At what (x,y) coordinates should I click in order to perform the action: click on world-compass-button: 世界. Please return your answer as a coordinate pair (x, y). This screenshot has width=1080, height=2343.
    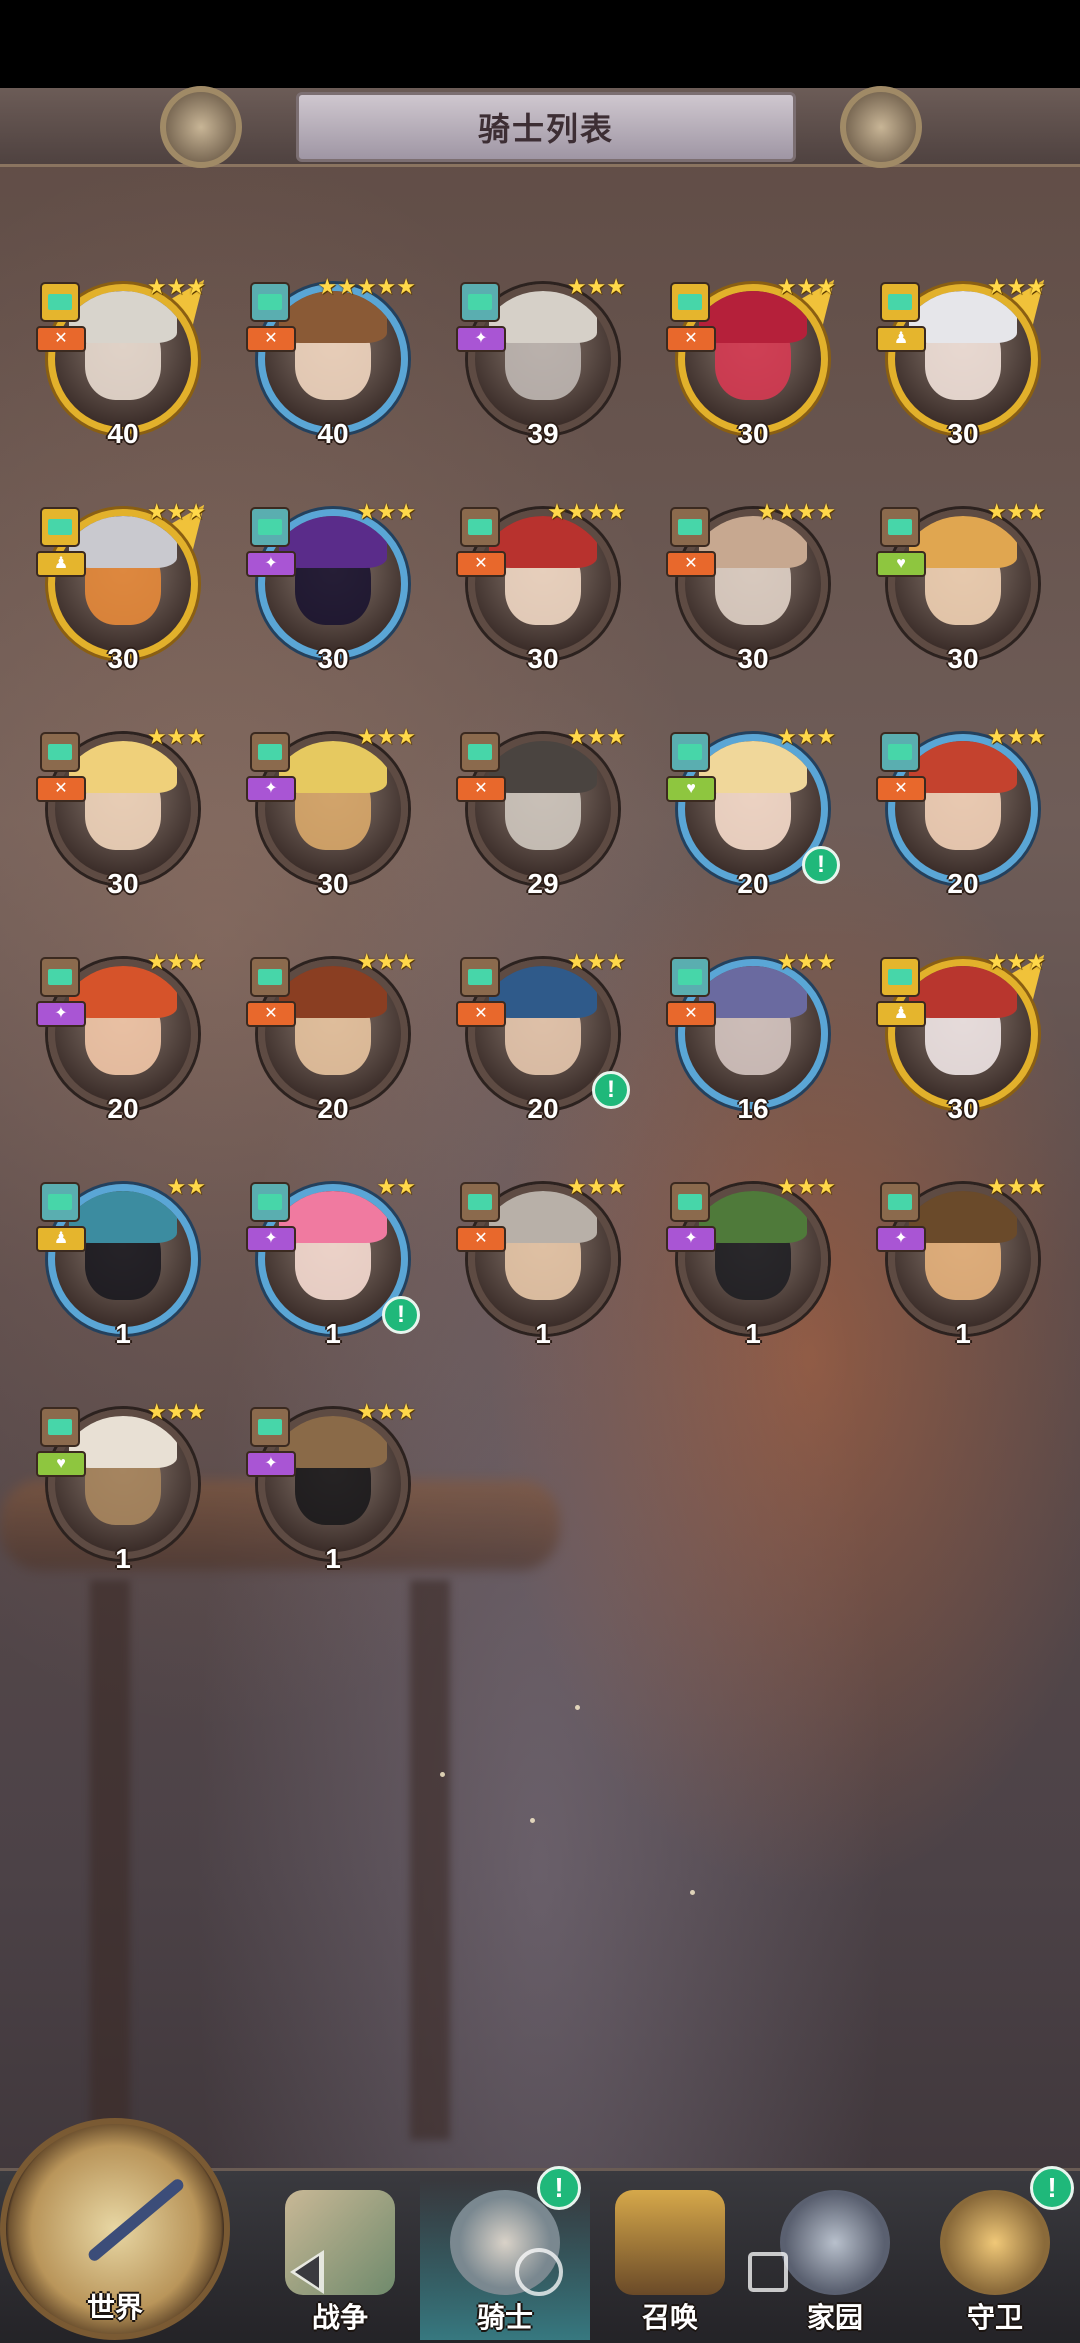
    Looking at the image, I should click on (115, 2229).